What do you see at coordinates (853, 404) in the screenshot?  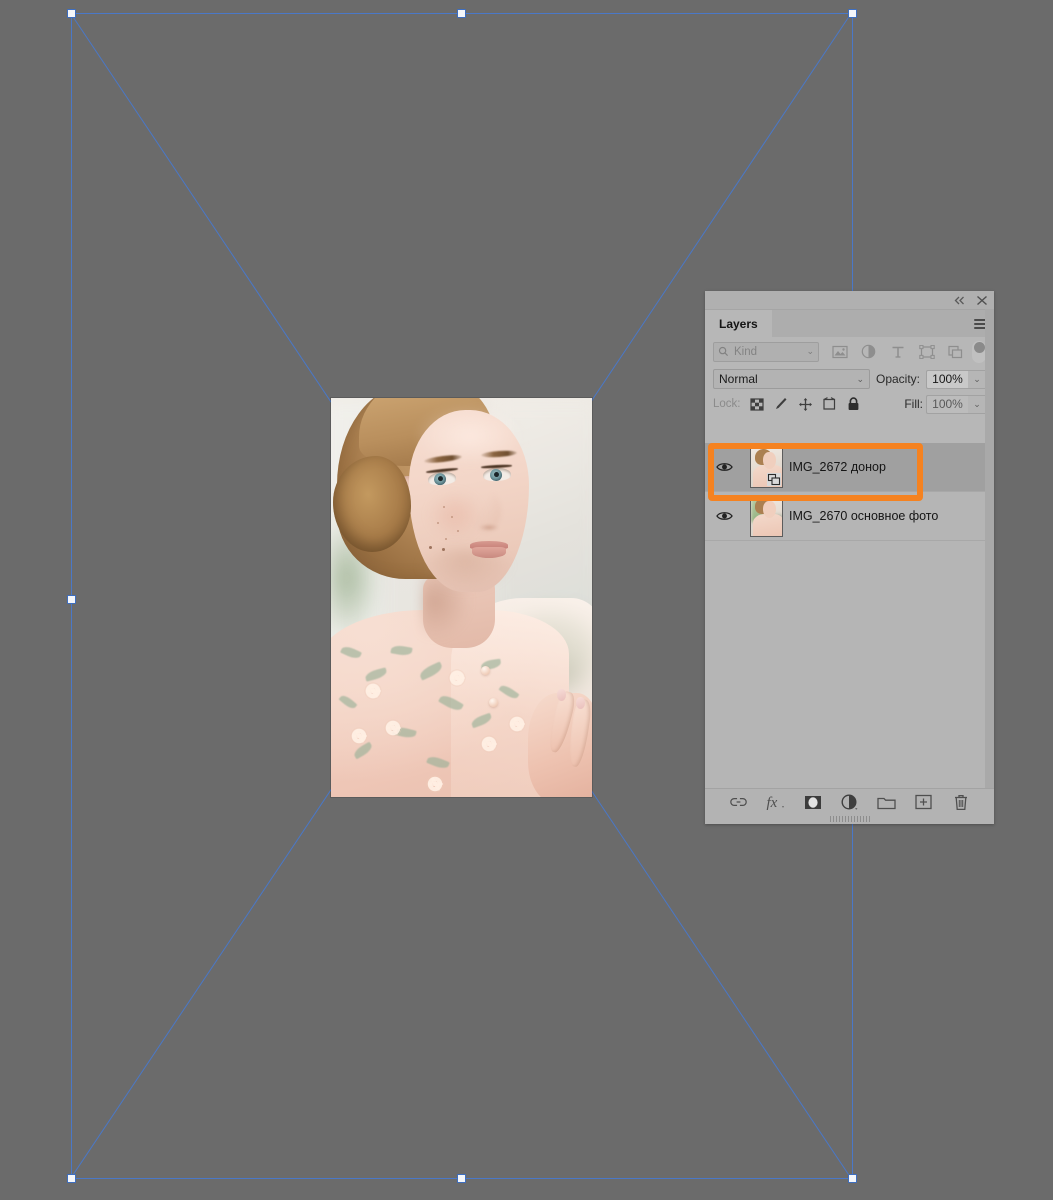 I see `lock-all-icon` at bounding box center [853, 404].